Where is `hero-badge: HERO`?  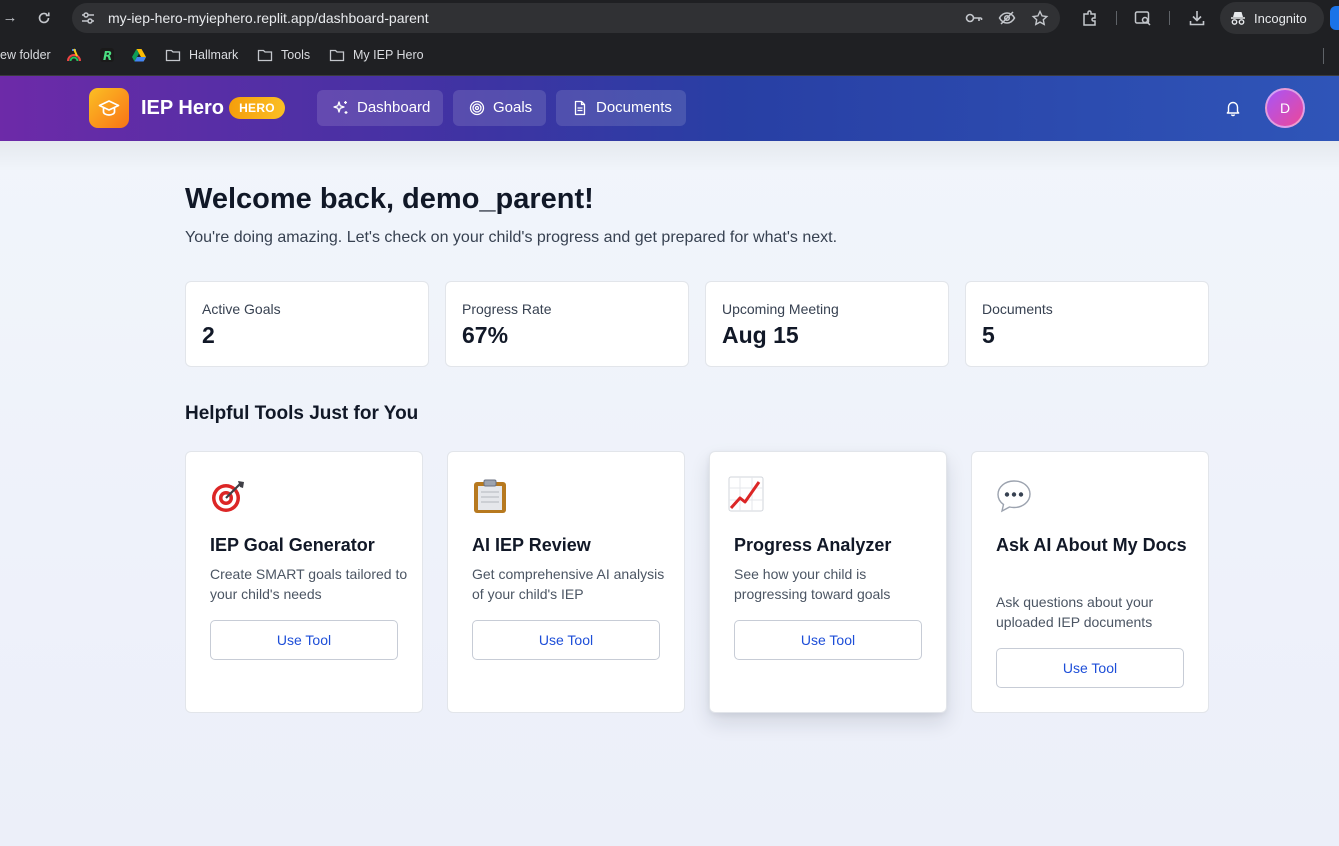
hero-badge: HERO is located at coordinates (257, 108).